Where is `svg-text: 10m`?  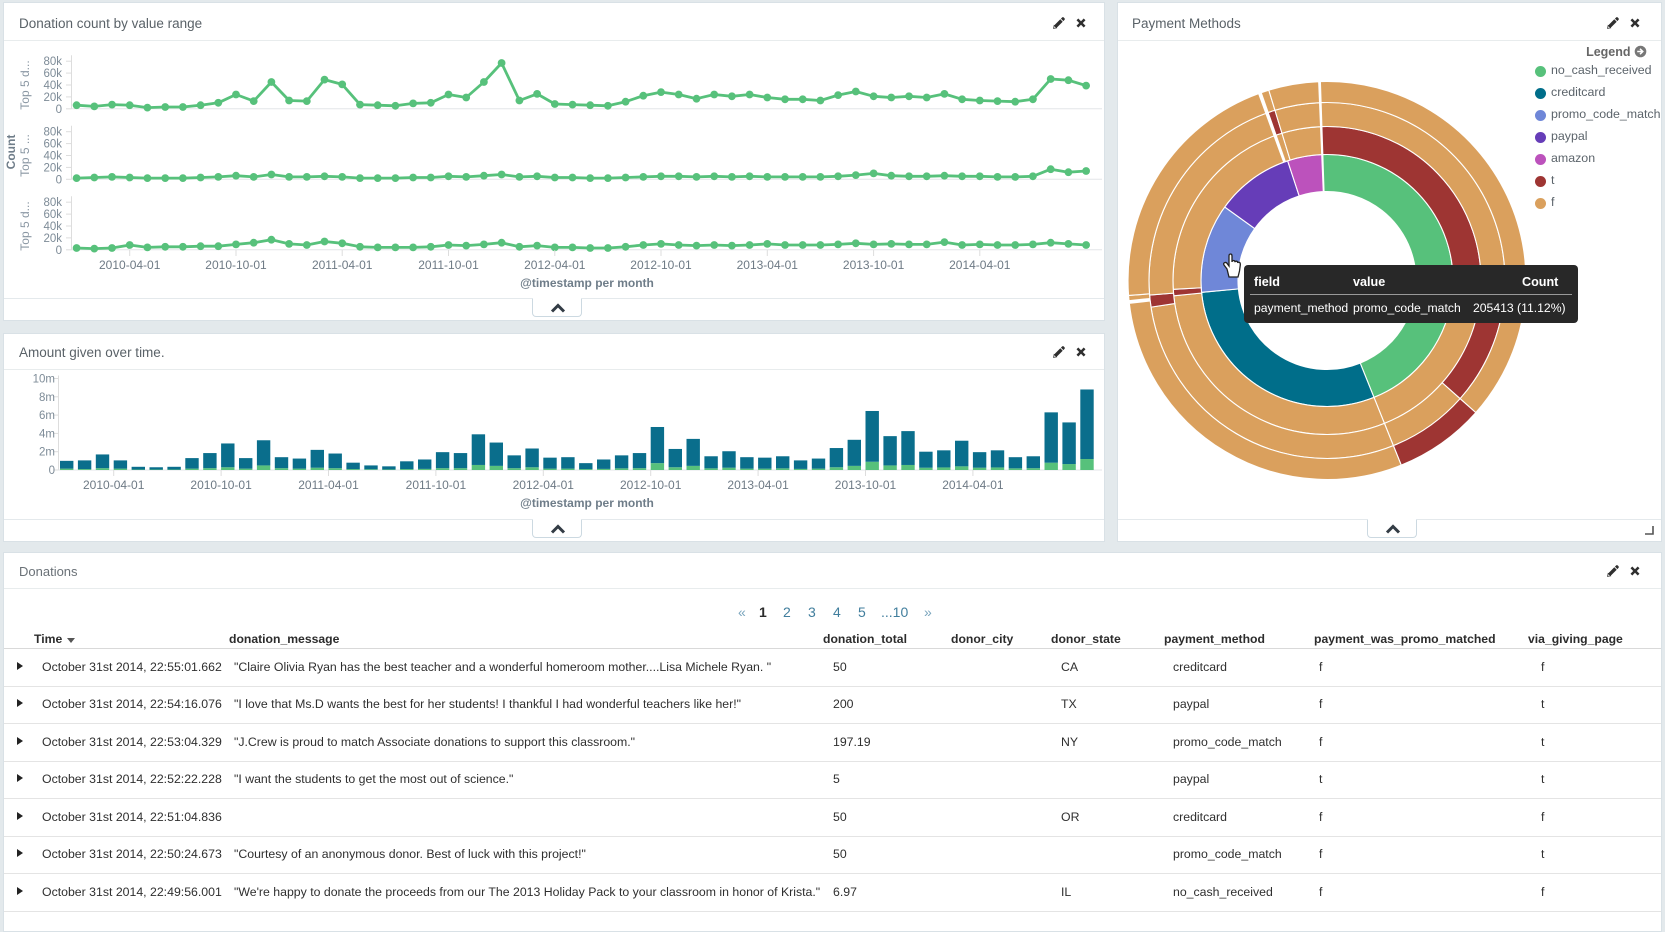
svg-text: 10m is located at coordinates (44, 380).